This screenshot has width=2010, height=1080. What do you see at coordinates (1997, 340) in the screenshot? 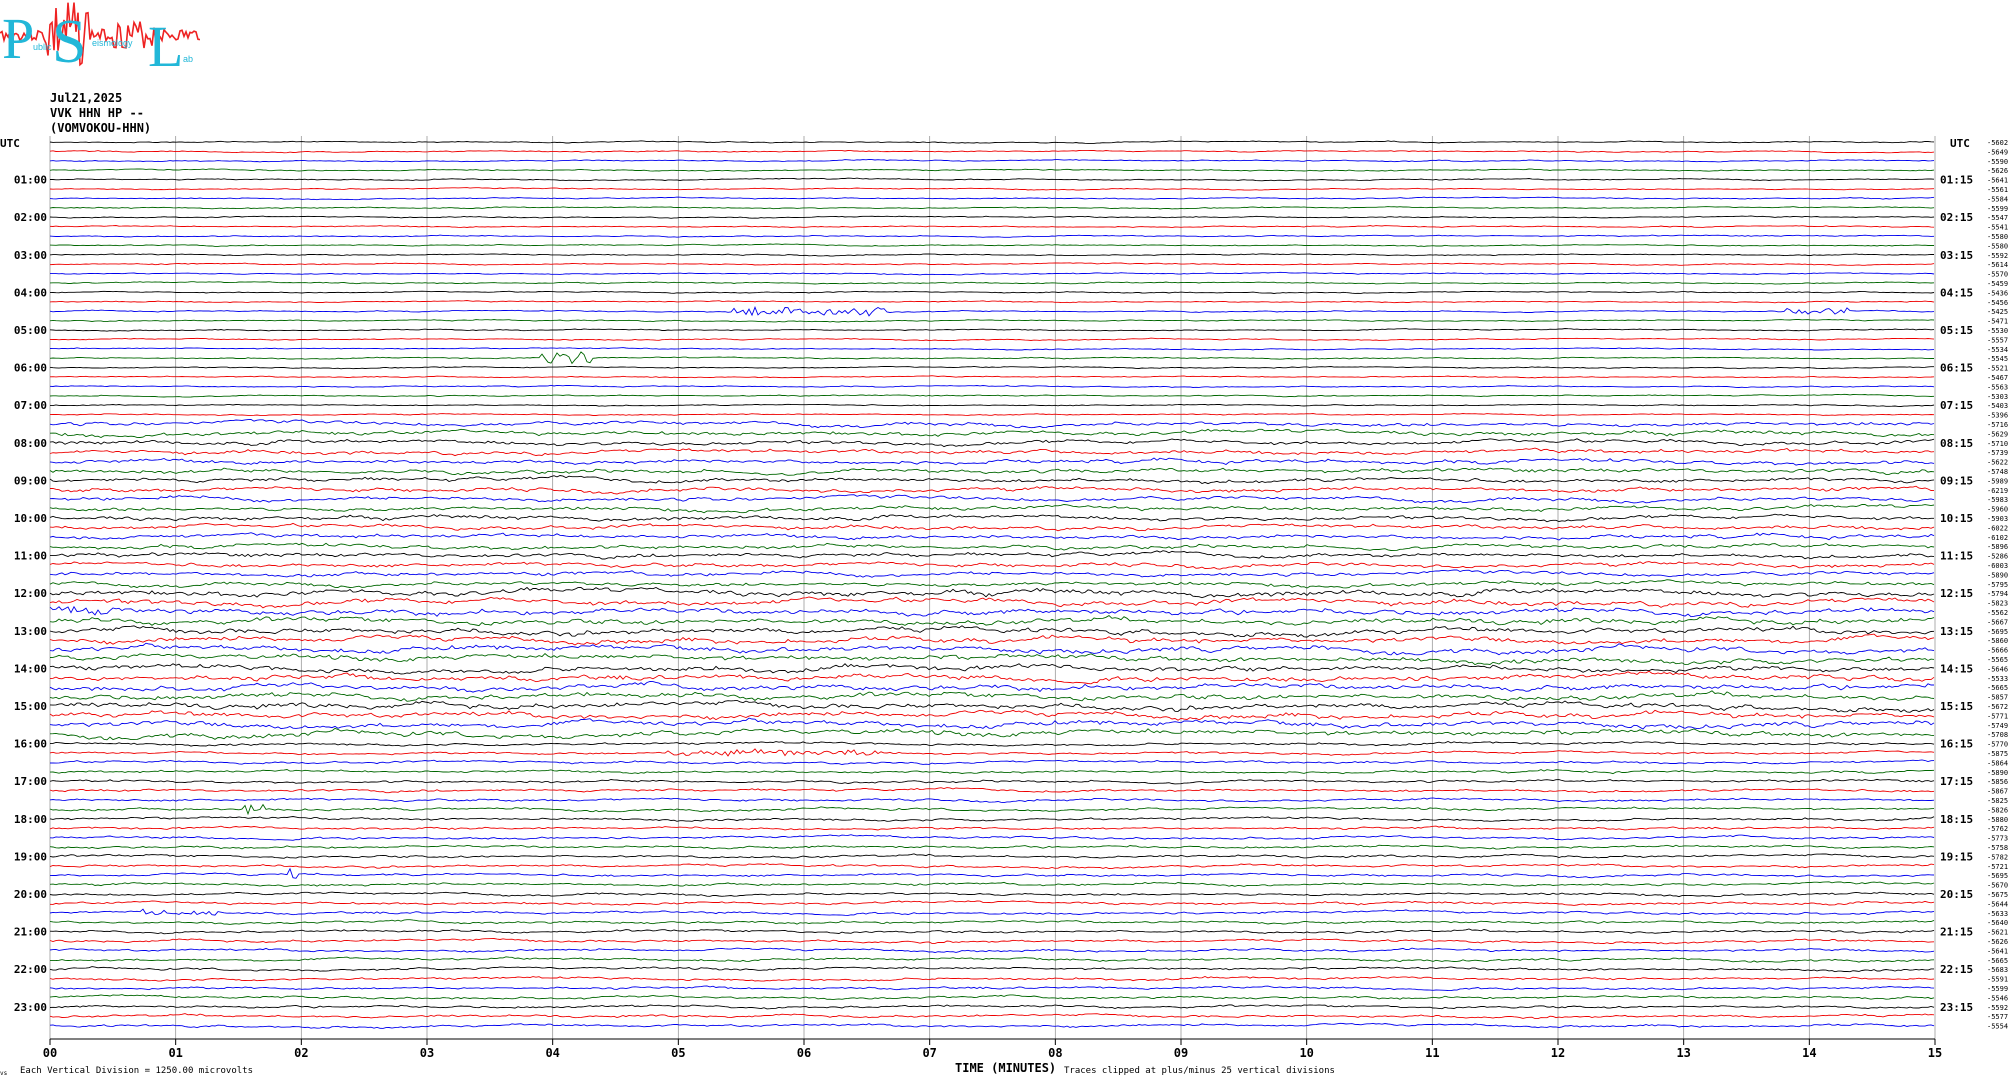
I see `row-offset-label: -5557` at bounding box center [1997, 340].